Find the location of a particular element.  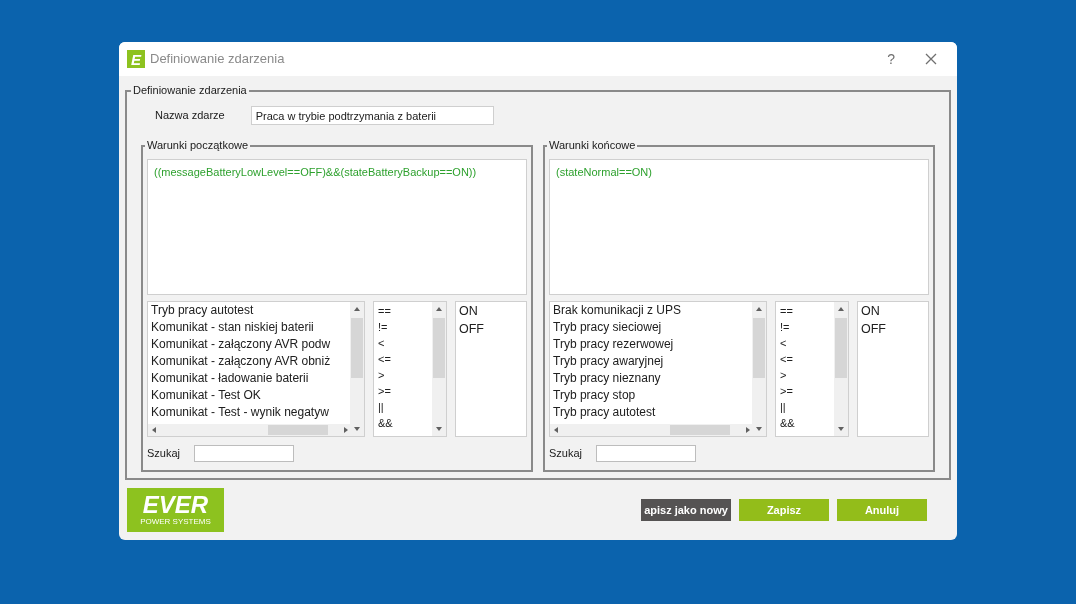

window-title: Definiowanie zdarzenia is located at coordinates (217, 59).